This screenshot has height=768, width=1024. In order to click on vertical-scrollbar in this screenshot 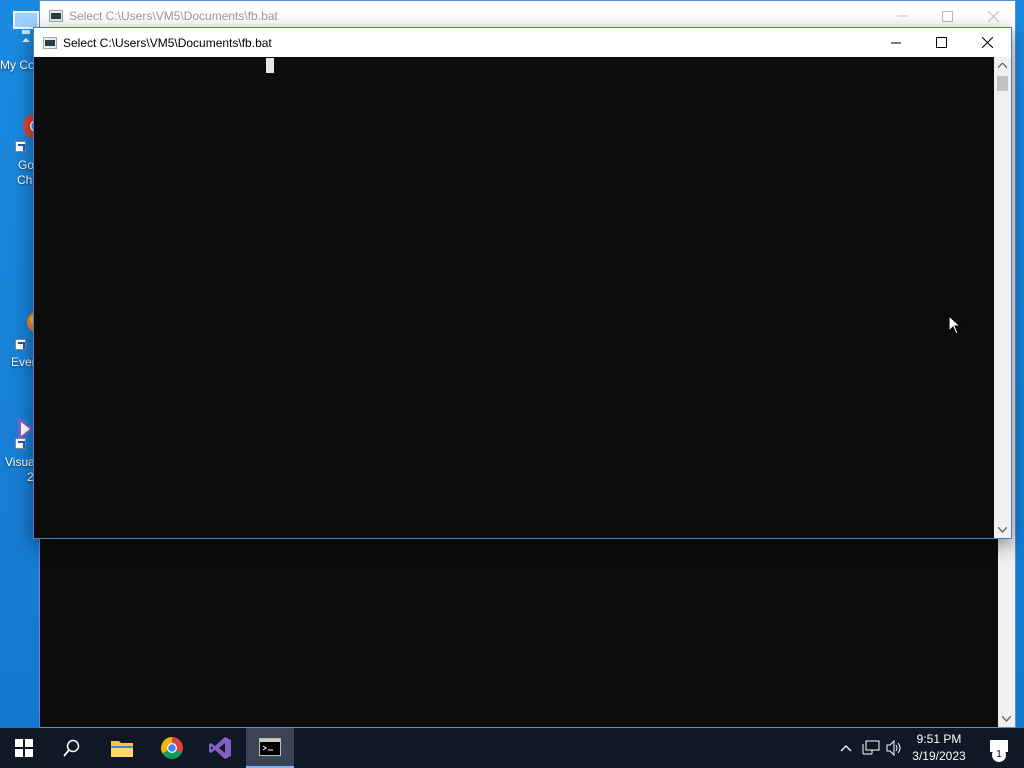, I will do `click(1002, 297)`.